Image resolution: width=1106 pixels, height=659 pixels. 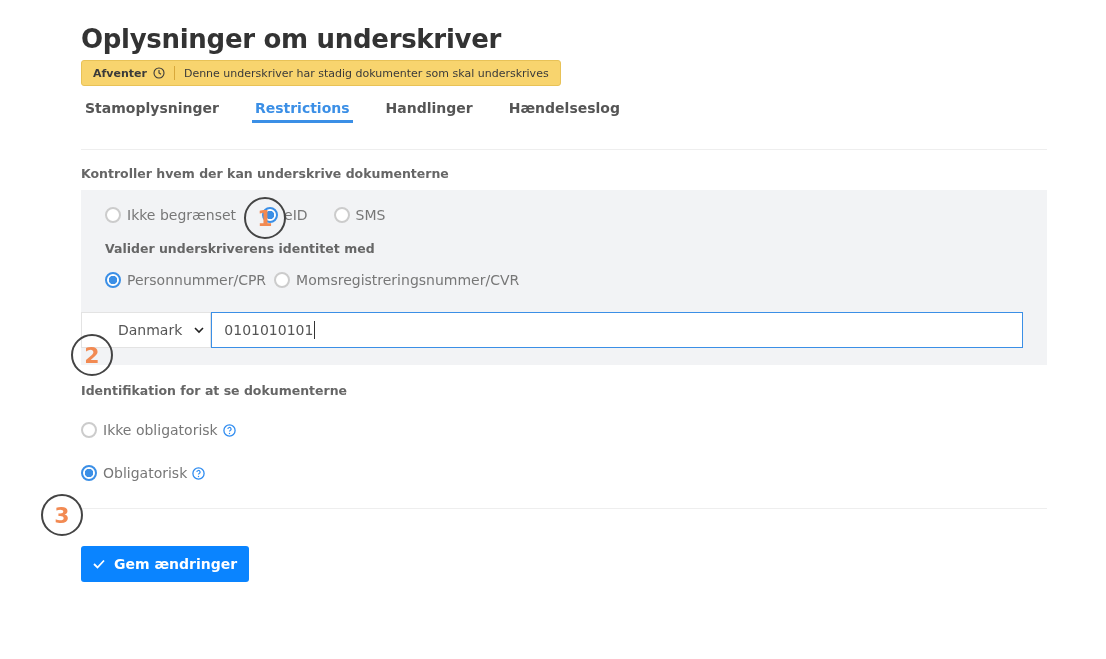 What do you see at coordinates (265, 173) in the screenshot?
I see `section-heading: Kontroller hvem der kan underskrive dokumenterne` at bounding box center [265, 173].